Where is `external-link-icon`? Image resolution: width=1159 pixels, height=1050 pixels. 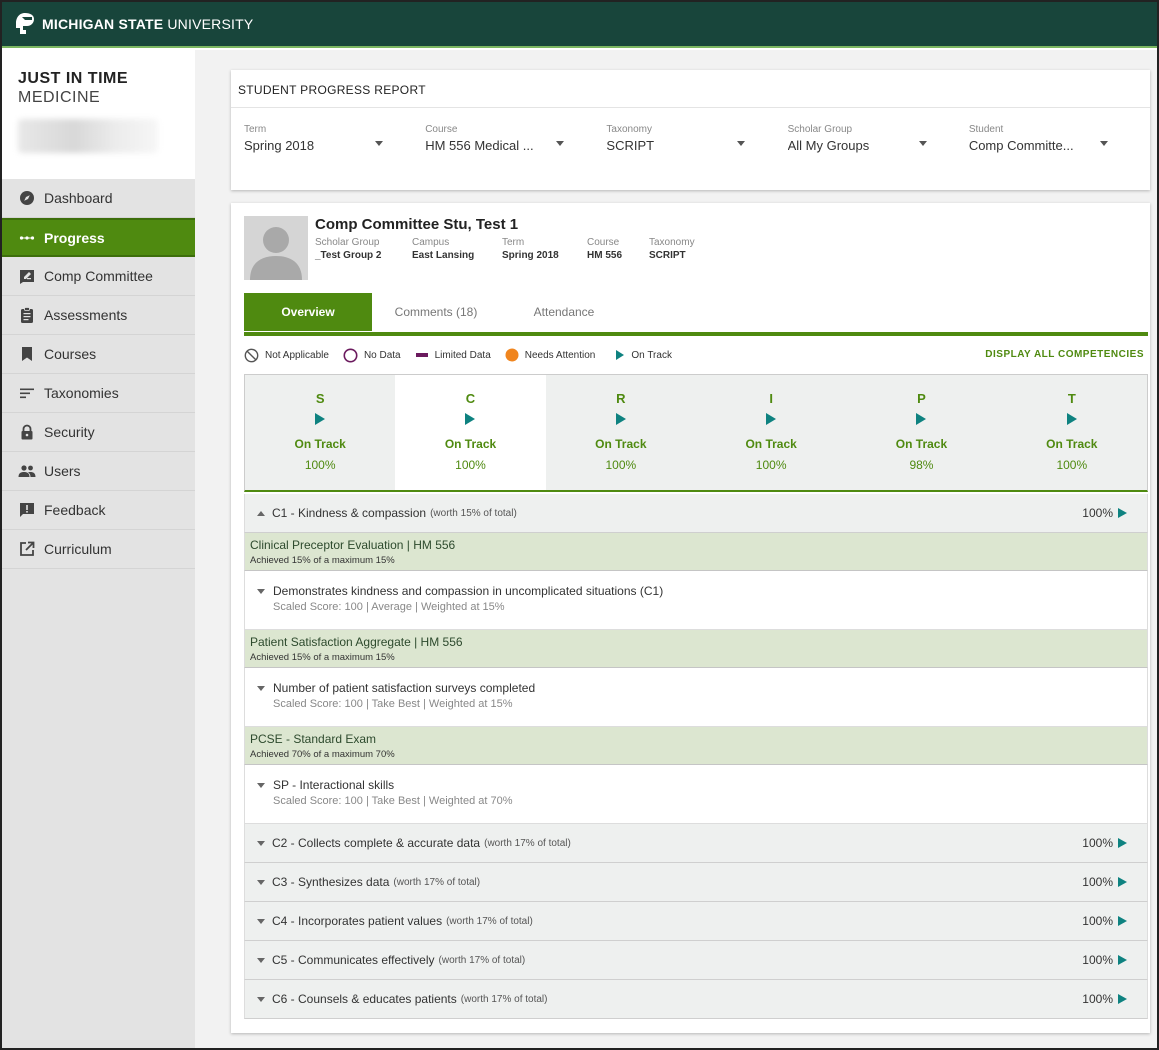
external-link-icon is located at coordinates (27, 549).